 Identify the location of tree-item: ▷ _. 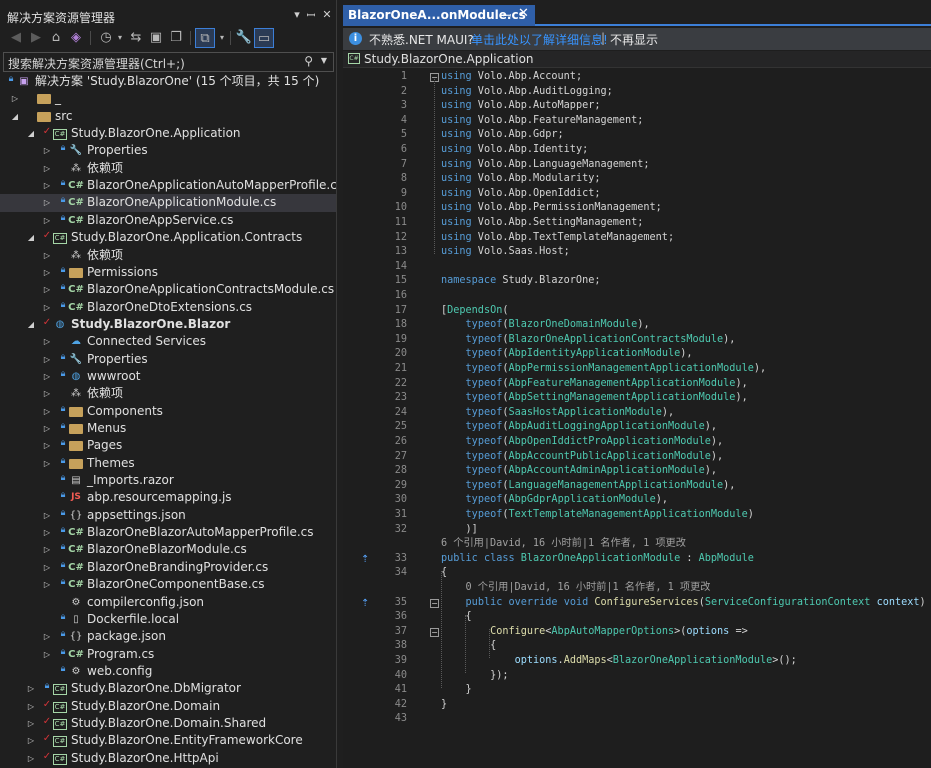
(168, 98).